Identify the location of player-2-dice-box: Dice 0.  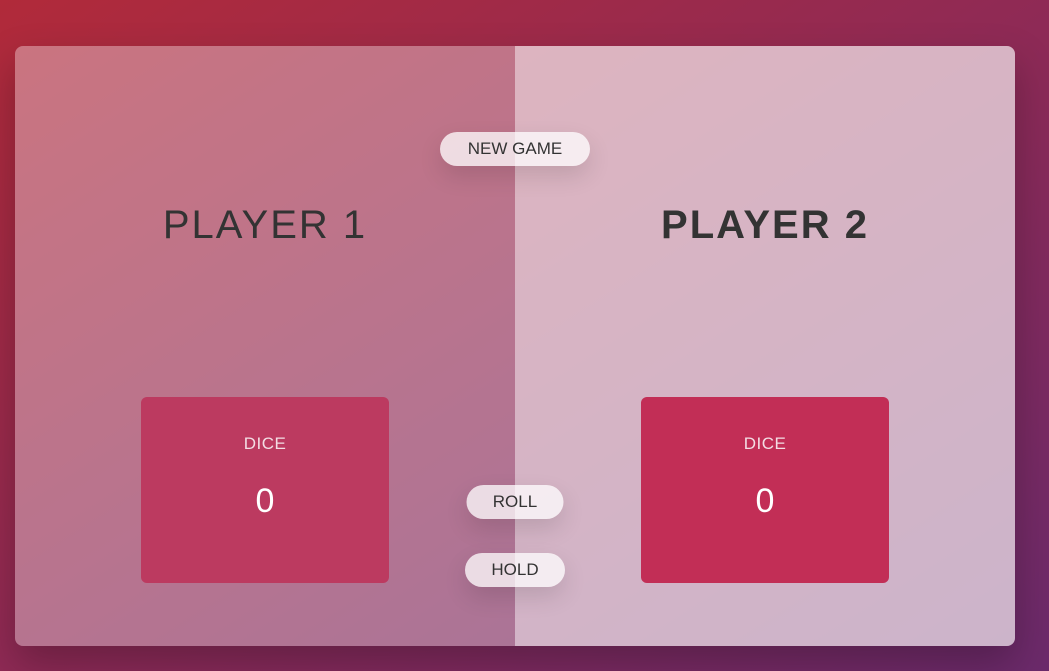
(765, 490).